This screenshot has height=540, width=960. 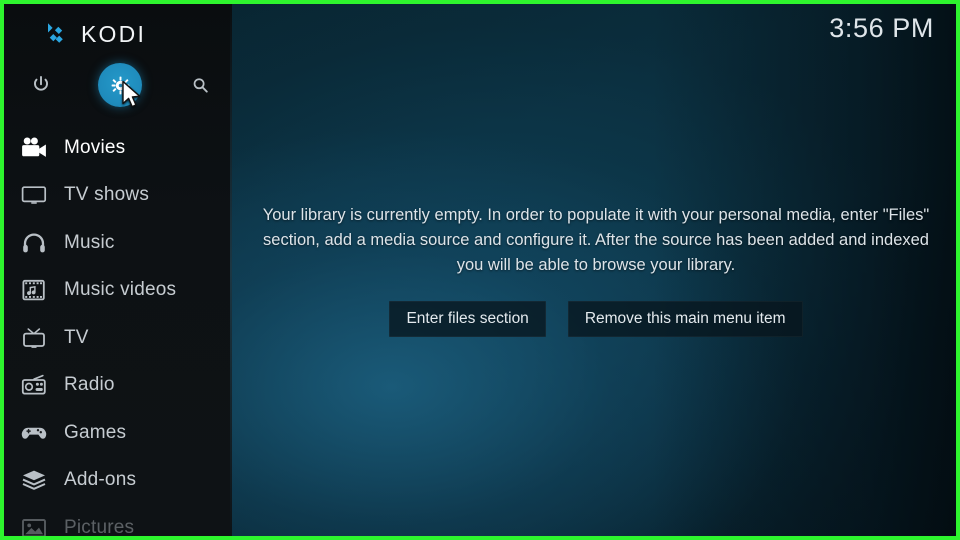 I want to click on sidebar-item-tv: TV, so click(x=118, y=338).